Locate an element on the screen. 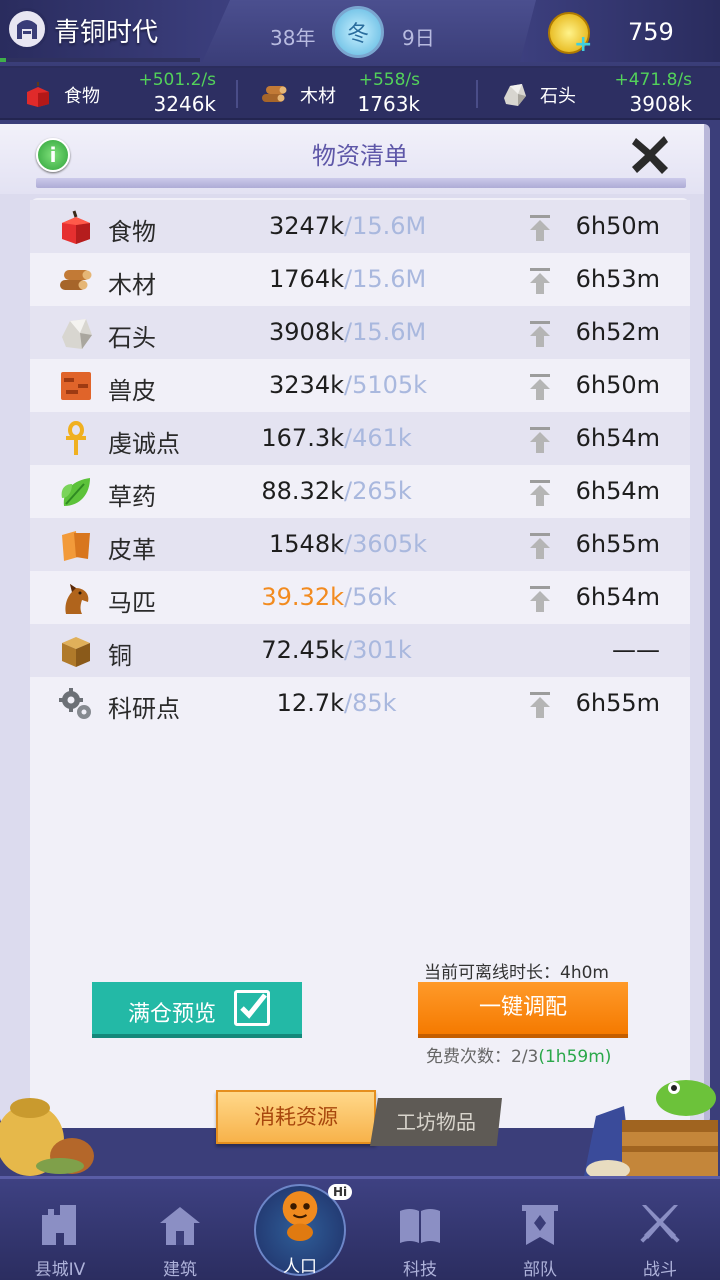 This screenshot has width=720, height=1280. nav-label: 部队 is located at coordinates (540, 1270).